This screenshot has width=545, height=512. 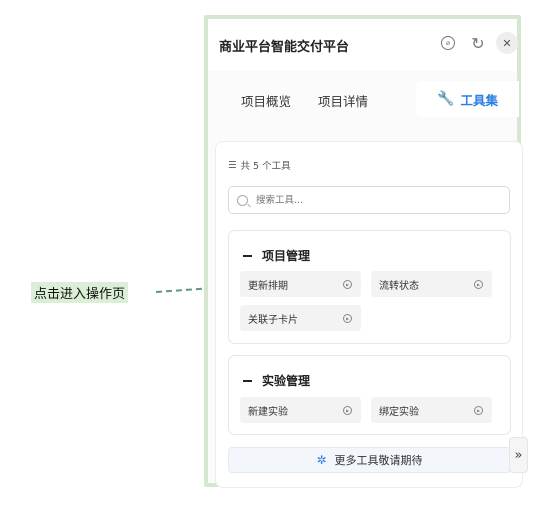 What do you see at coordinates (448, 43) in the screenshot?
I see `compass-icon: ⌀` at bounding box center [448, 43].